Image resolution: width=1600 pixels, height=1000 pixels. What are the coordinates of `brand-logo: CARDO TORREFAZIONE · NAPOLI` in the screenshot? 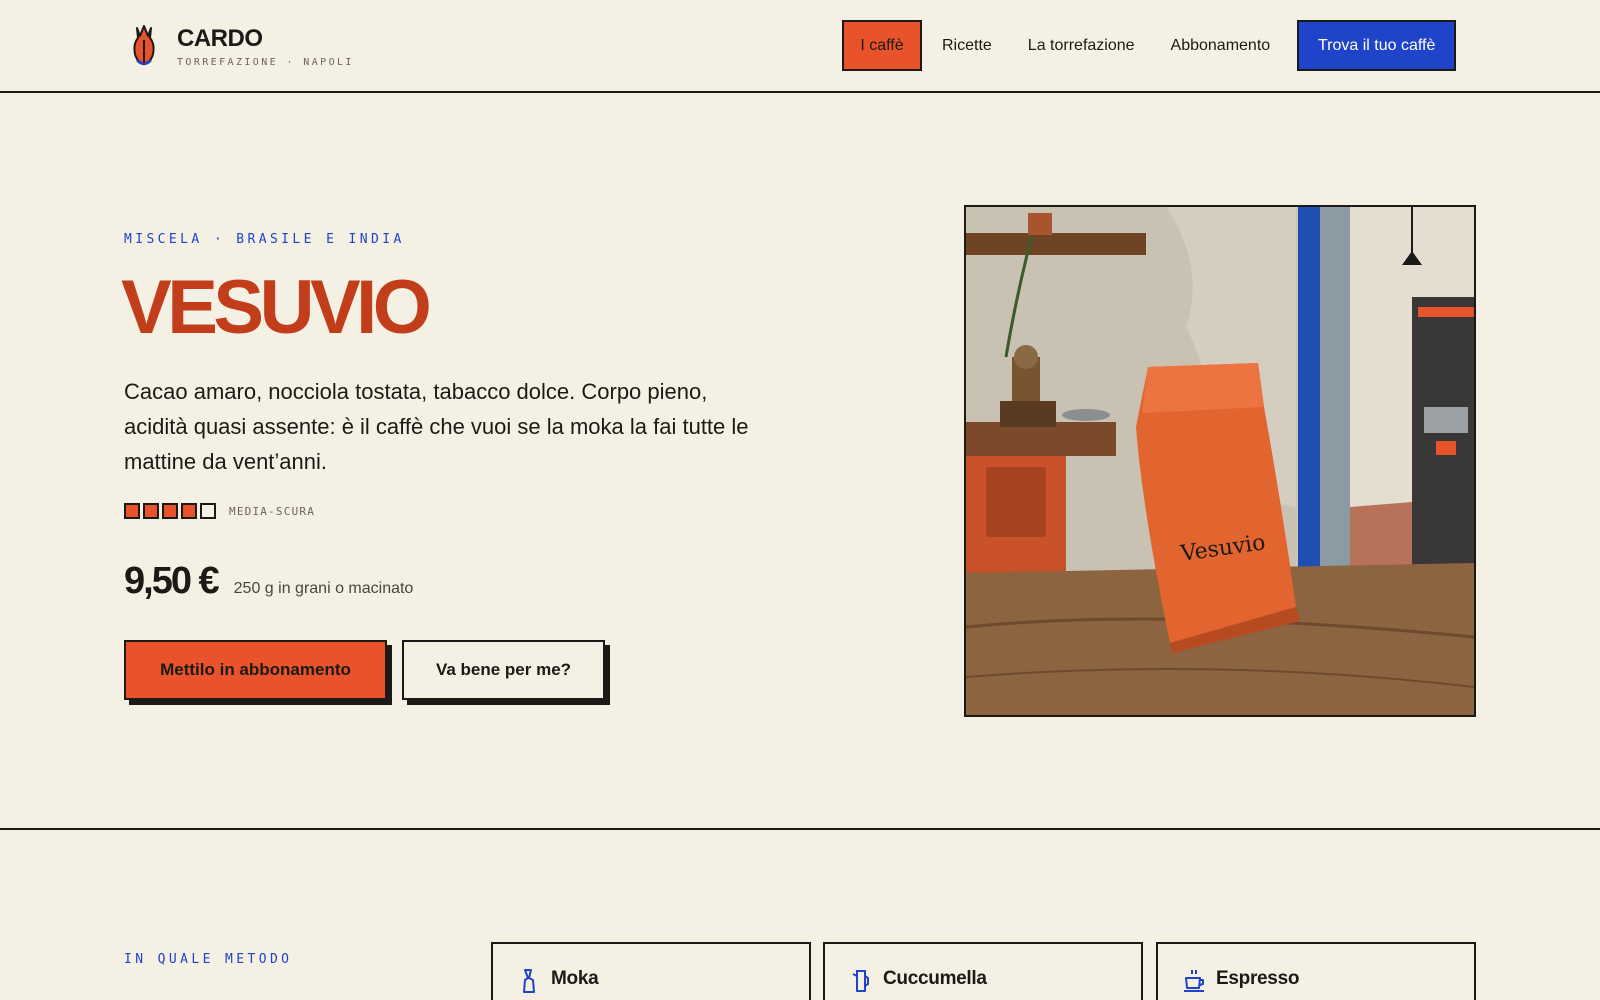 It's located at (242, 45).